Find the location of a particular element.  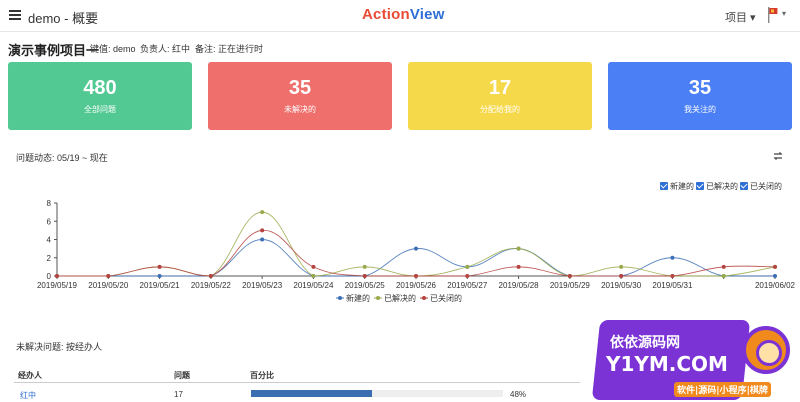

x-tick-label: 2019/06/02 is located at coordinates (775, 285).